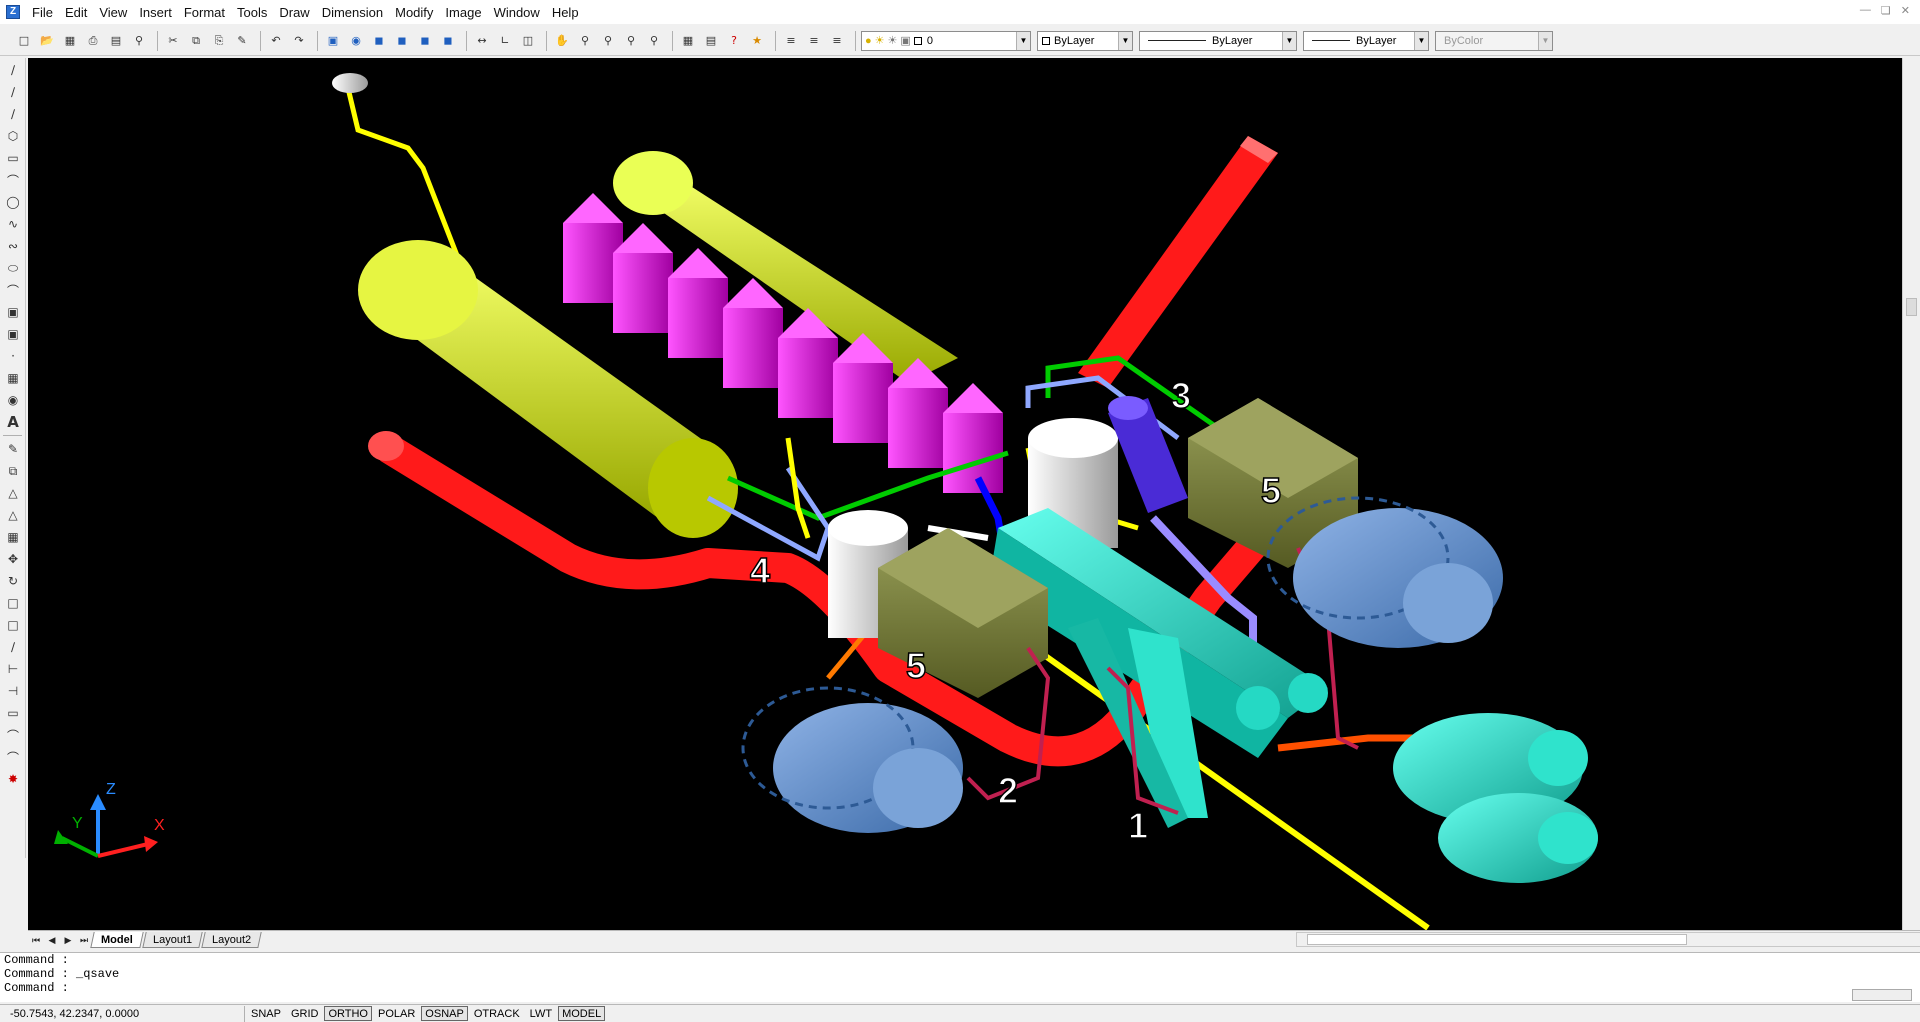 This screenshot has width=1920, height=1022. Describe the element at coordinates (173, 41) in the screenshot. I see `cut-icon: ✂` at that location.